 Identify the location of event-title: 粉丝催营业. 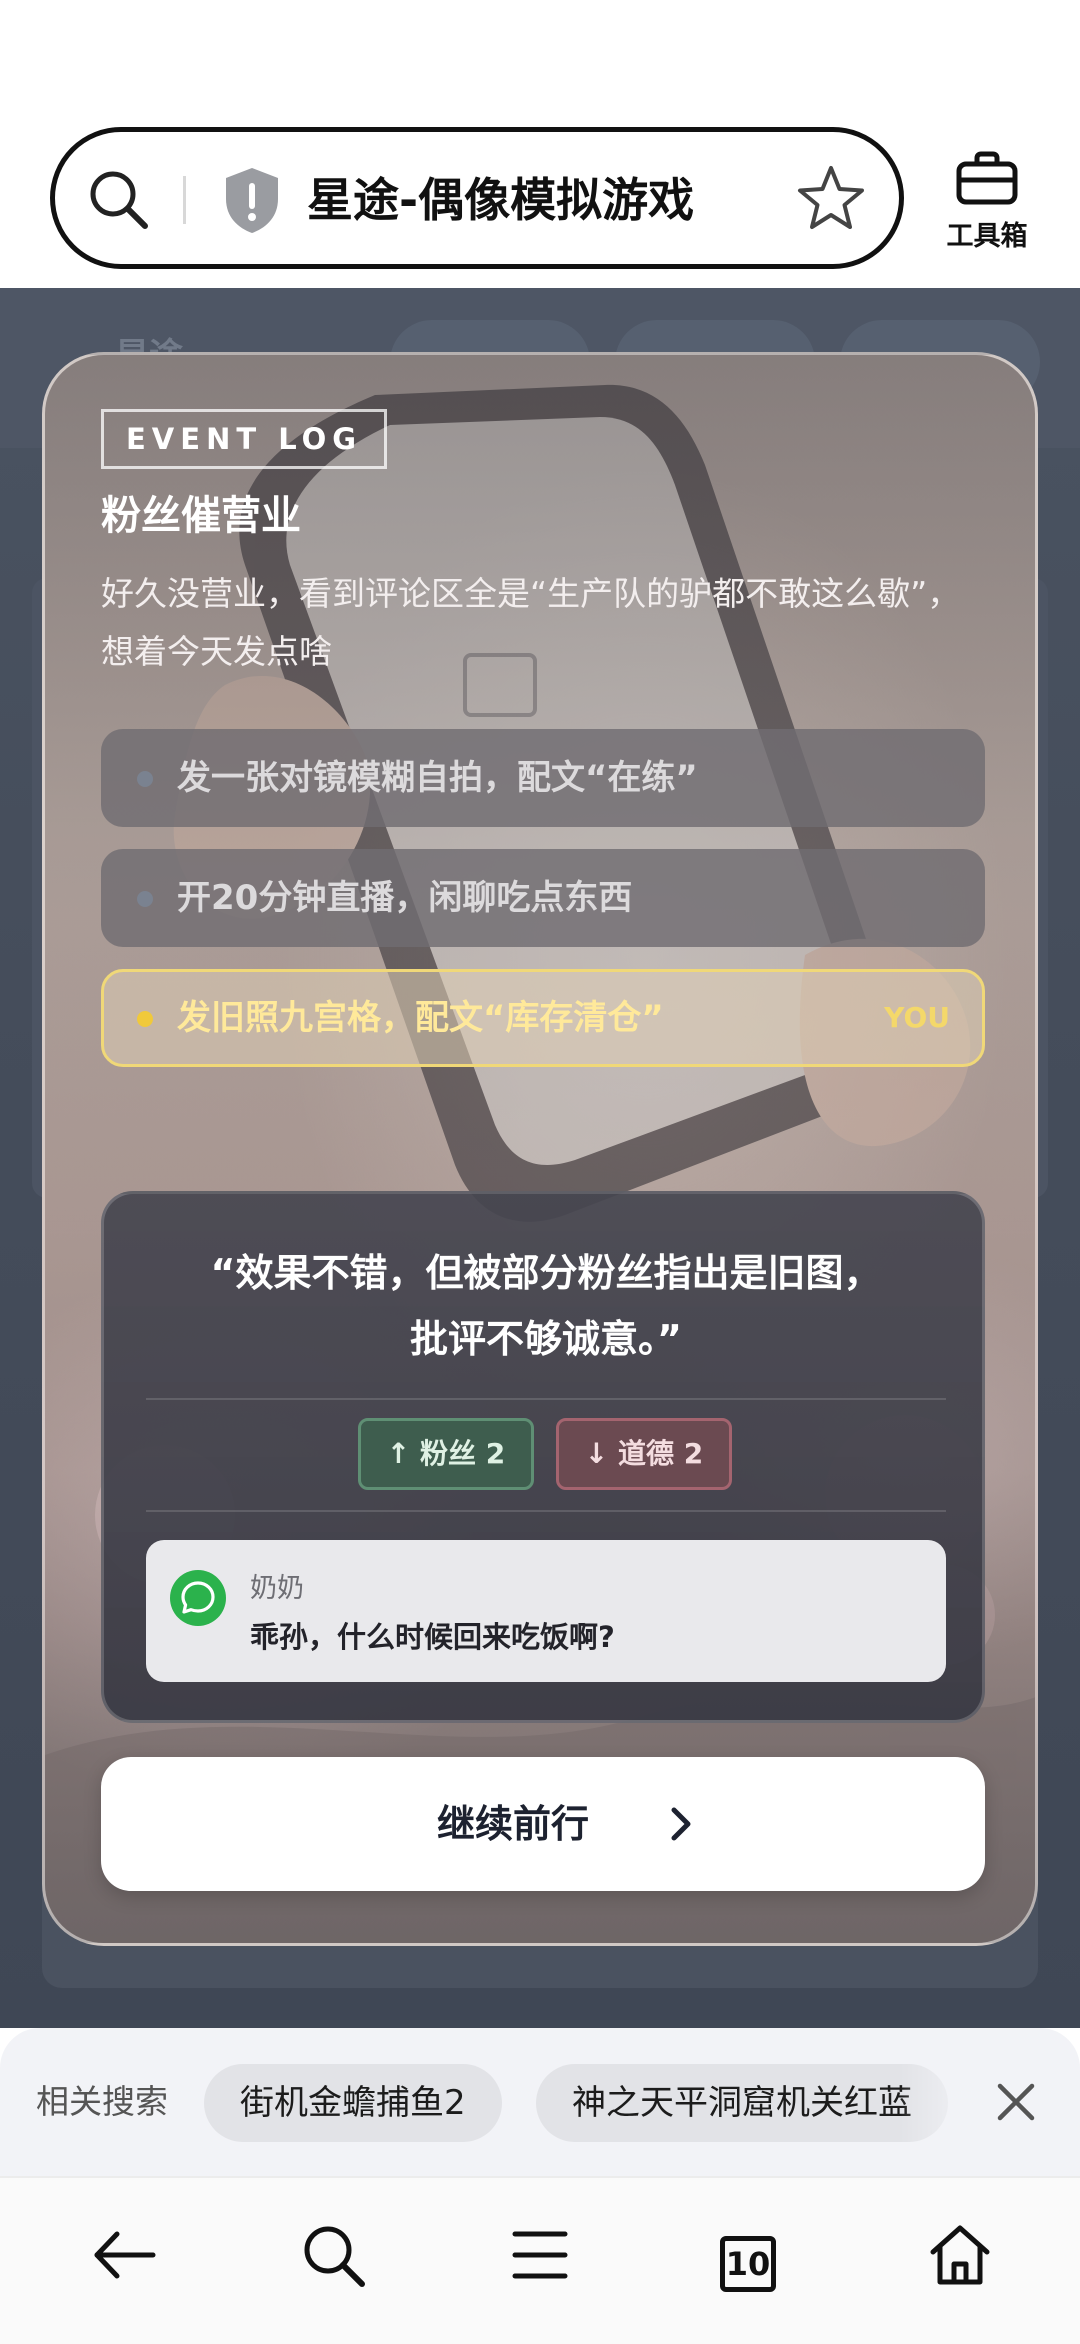
(201, 516).